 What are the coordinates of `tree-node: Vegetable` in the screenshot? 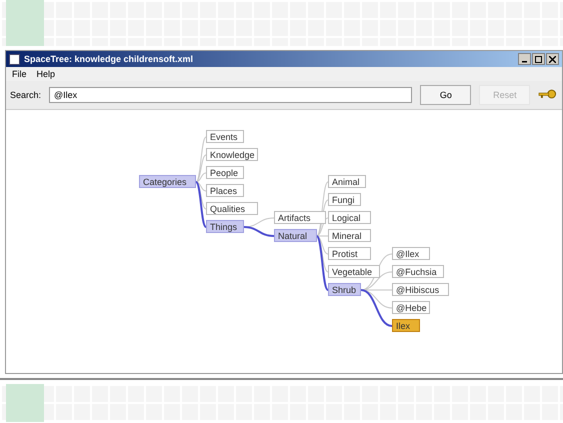 It's located at (354, 271).